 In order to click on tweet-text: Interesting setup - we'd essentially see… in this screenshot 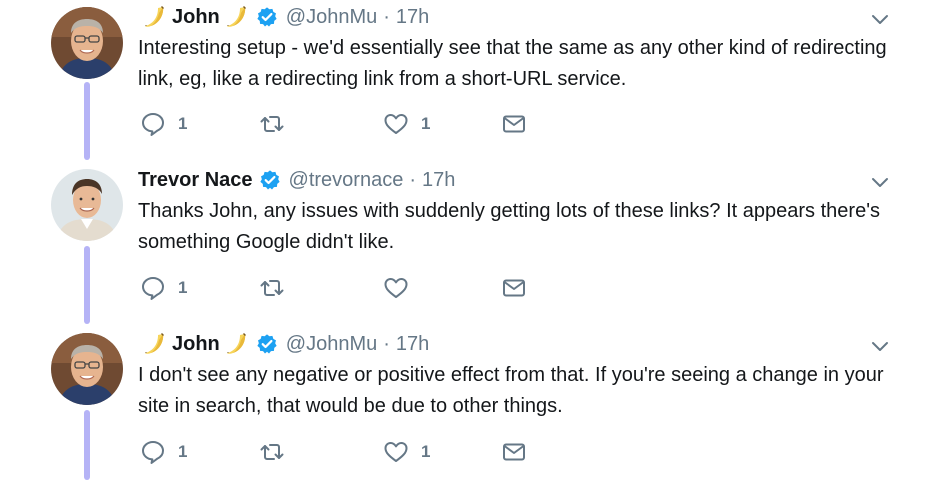, I will do `click(512, 63)`.